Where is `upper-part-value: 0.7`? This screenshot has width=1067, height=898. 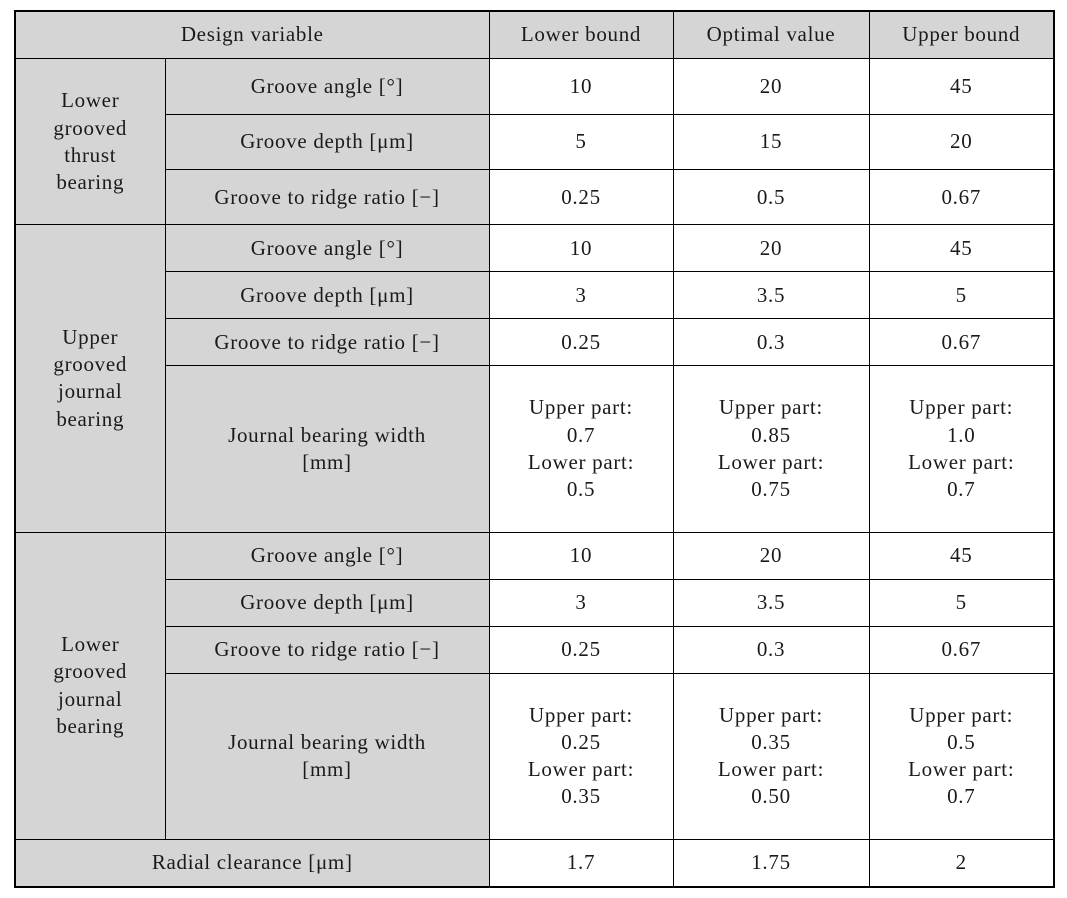
upper-part-value: 0.7 is located at coordinates (581, 434).